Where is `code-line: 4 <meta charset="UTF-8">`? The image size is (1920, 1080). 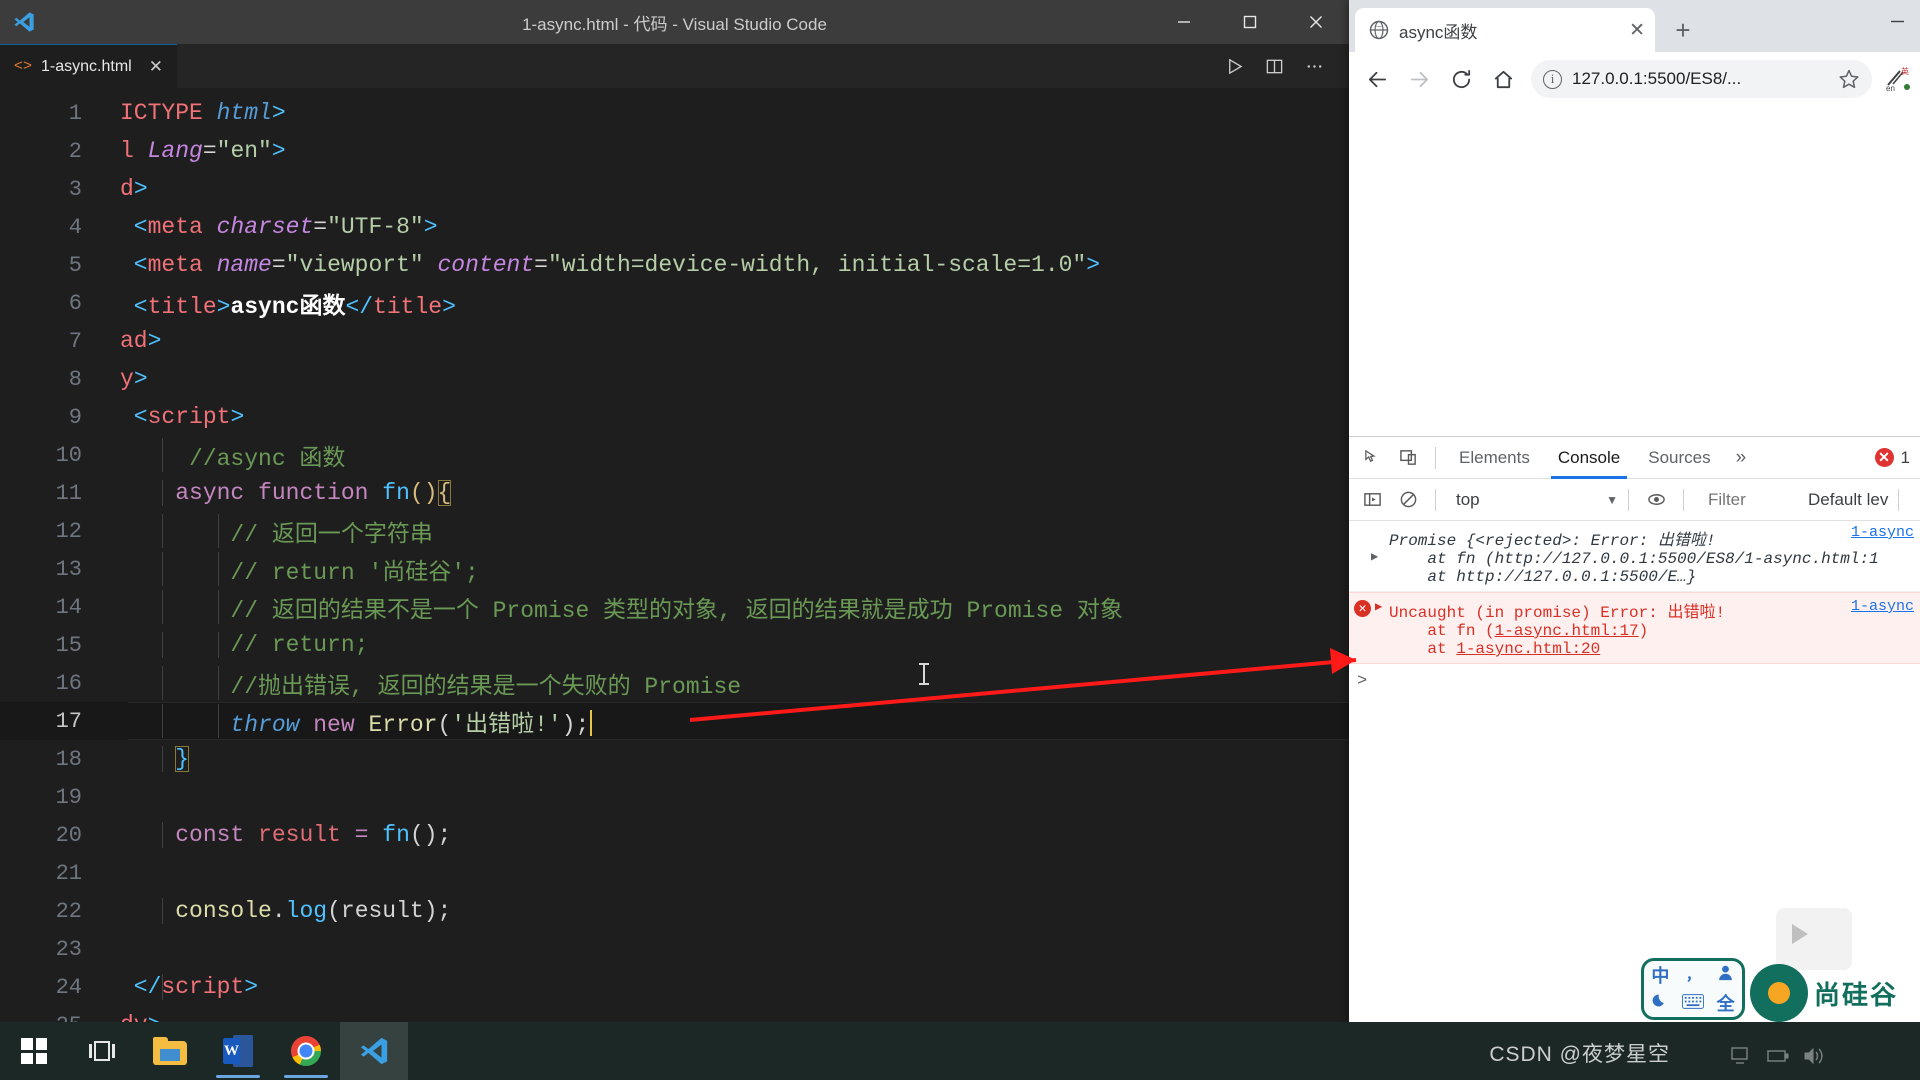 code-line: 4 <meta charset="UTF-8"> is located at coordinates (674, 227).